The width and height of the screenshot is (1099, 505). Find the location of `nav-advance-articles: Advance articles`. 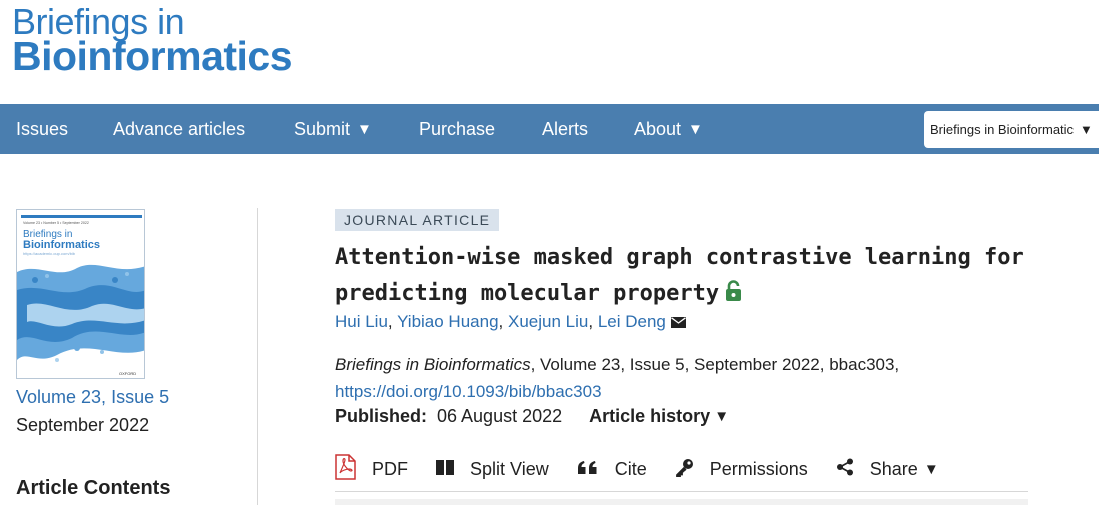

nav-advance-articles: Advance articles is located at coordinates (179, 129).